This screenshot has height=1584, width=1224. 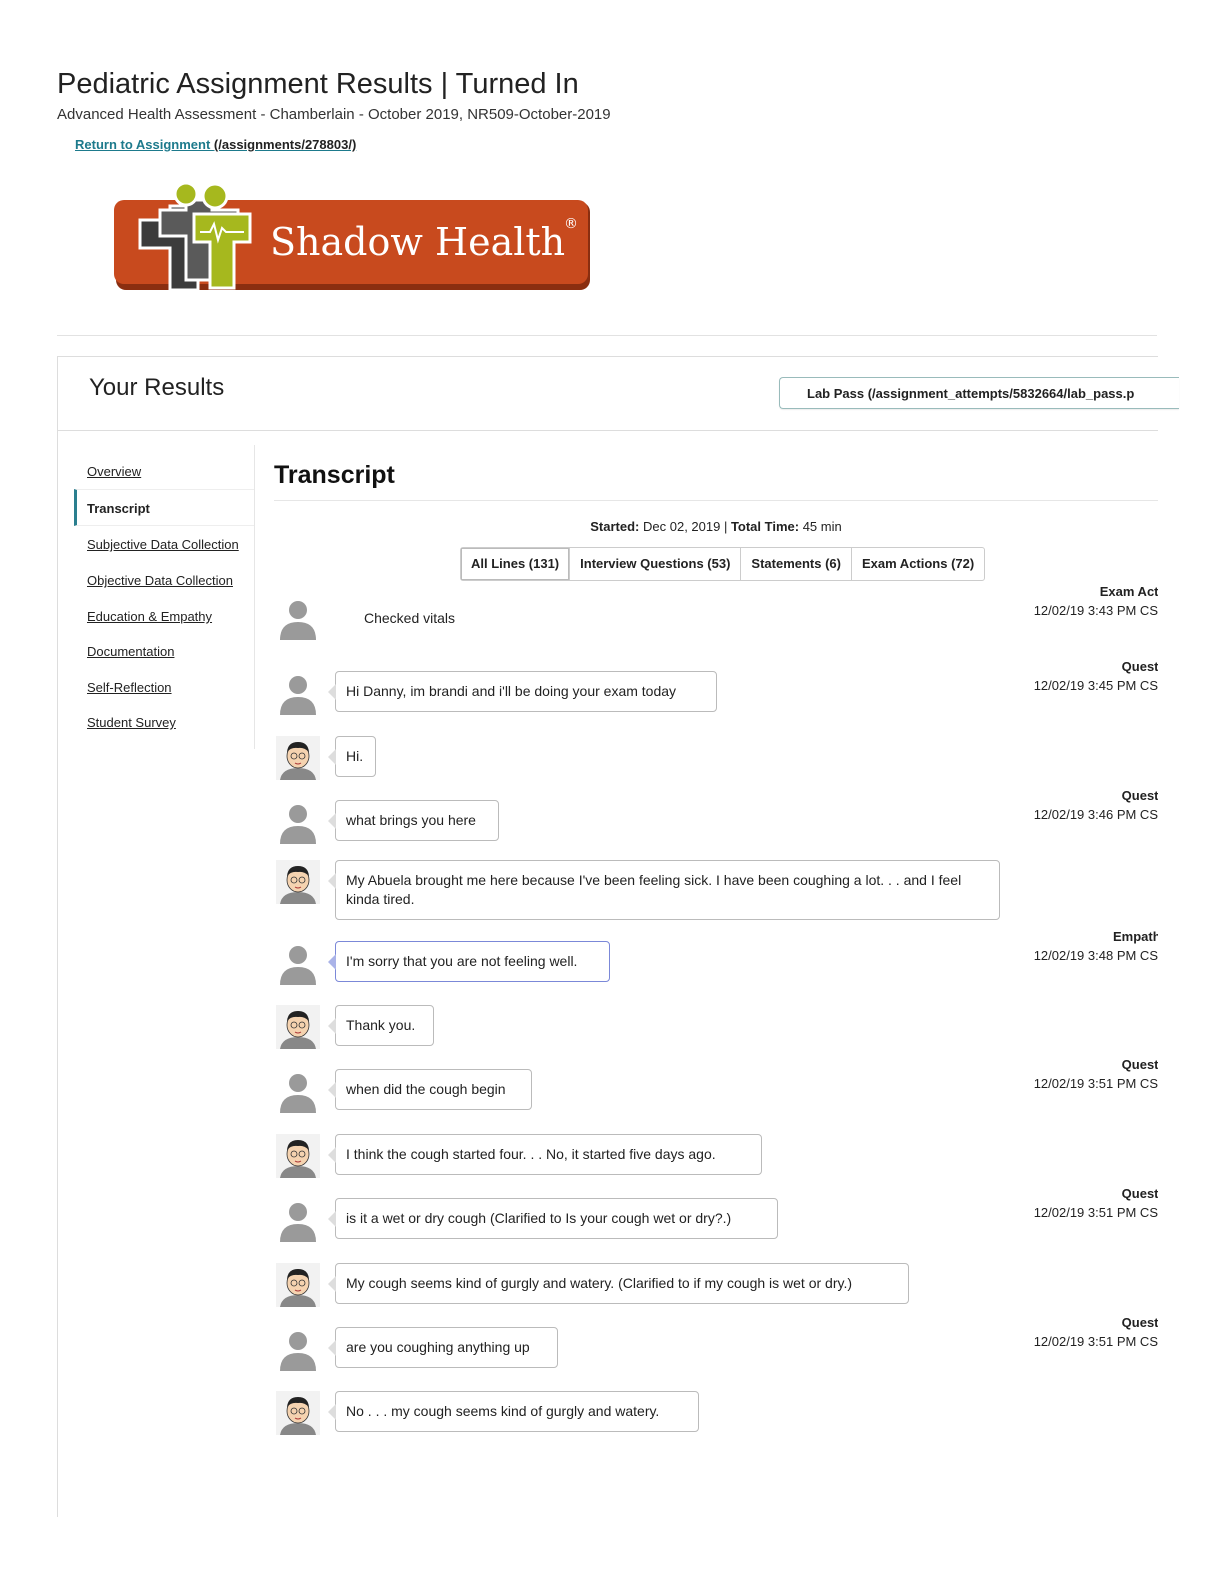 What do you see at coordinates (1078, 946) in the screenshot?
I see `line-meta: Empathize 12/02/19 3:48 PM CS` at bounding box center [1078, 946].